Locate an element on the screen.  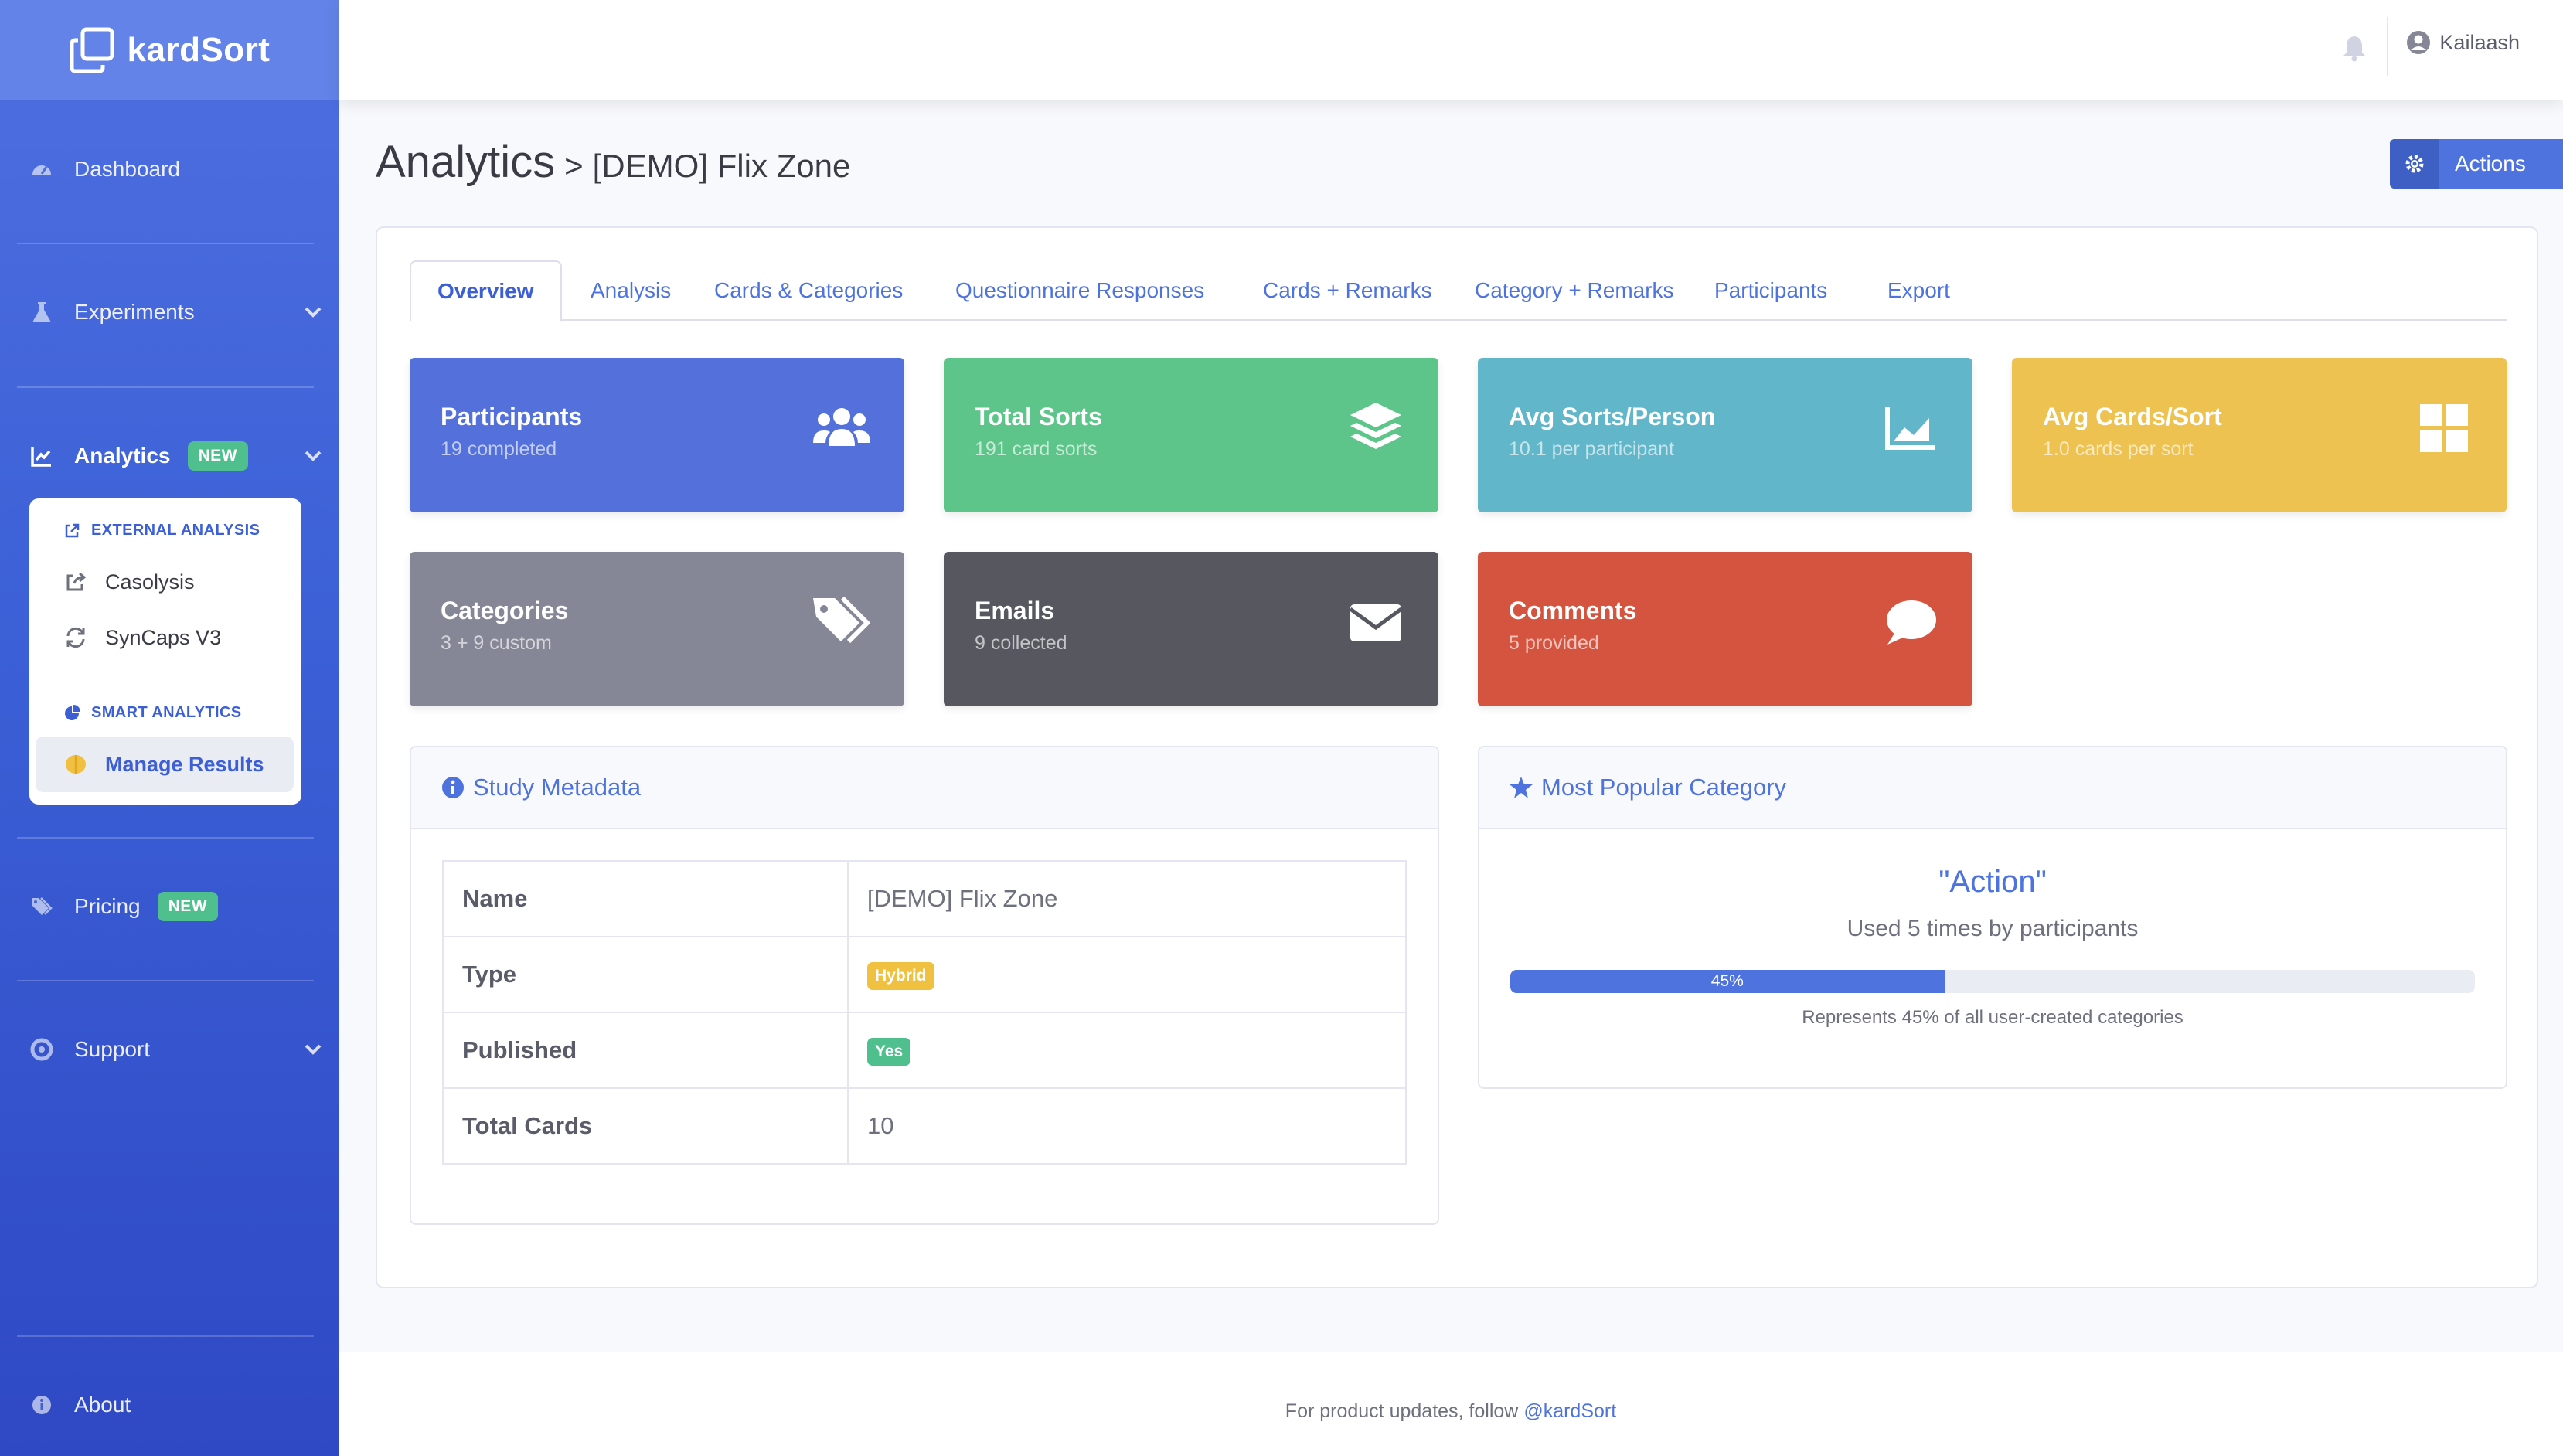
tab-overview: Overview is located at coordinates (486, 291).